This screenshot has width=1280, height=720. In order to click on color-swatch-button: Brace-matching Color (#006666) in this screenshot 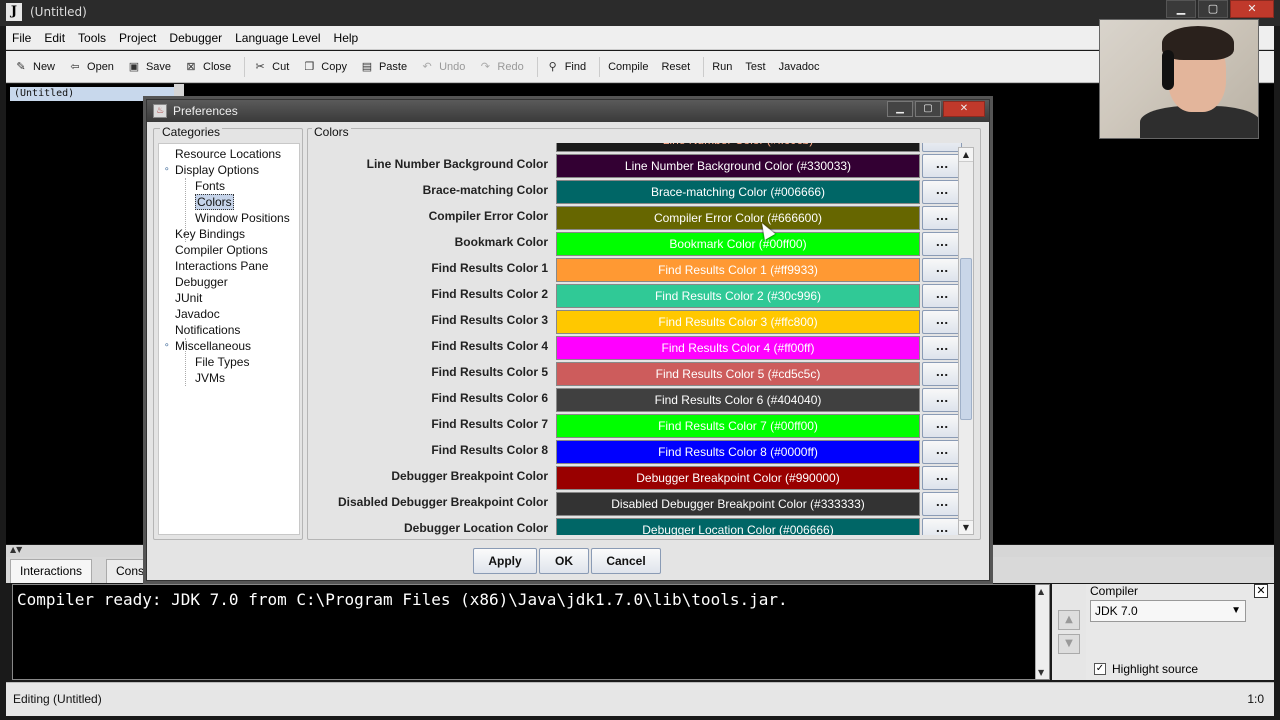, I will do `click(738, 192)`.